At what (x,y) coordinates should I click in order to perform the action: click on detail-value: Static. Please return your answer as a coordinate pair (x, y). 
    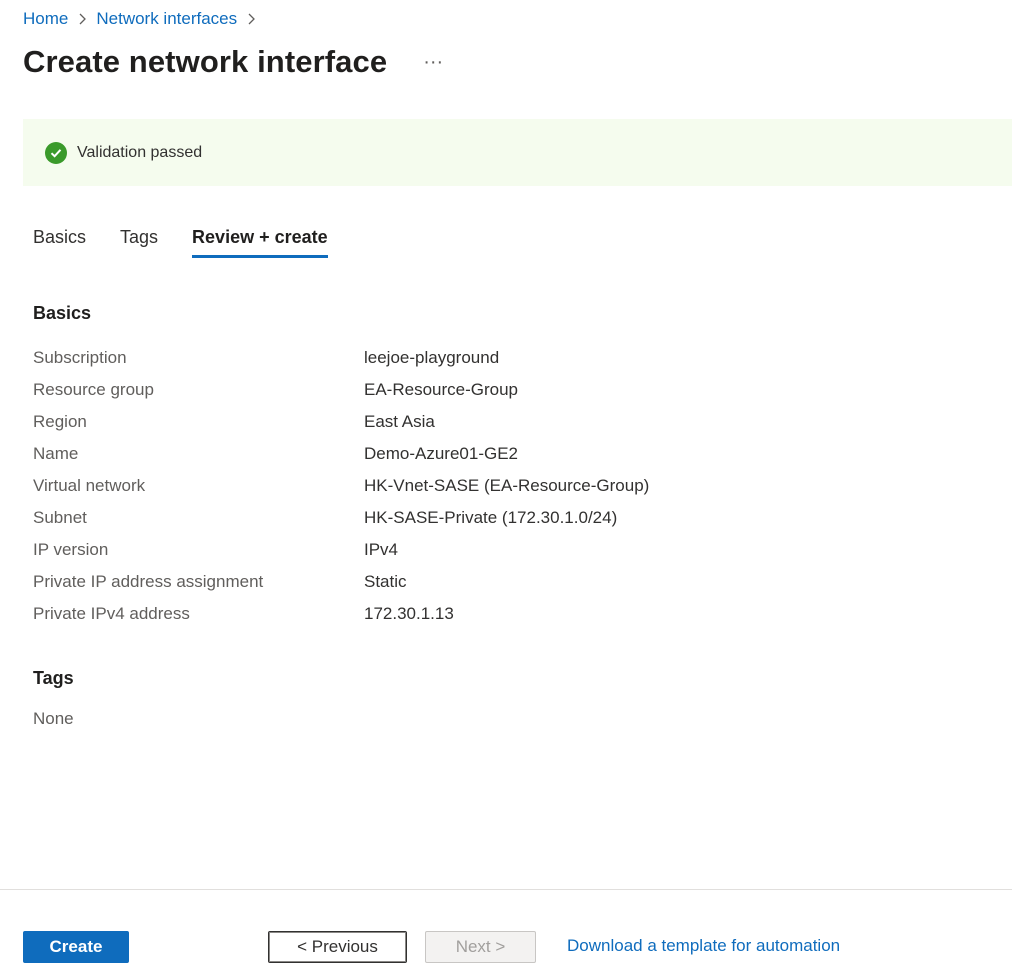
    Looking at the image, I should click on (385, 581).